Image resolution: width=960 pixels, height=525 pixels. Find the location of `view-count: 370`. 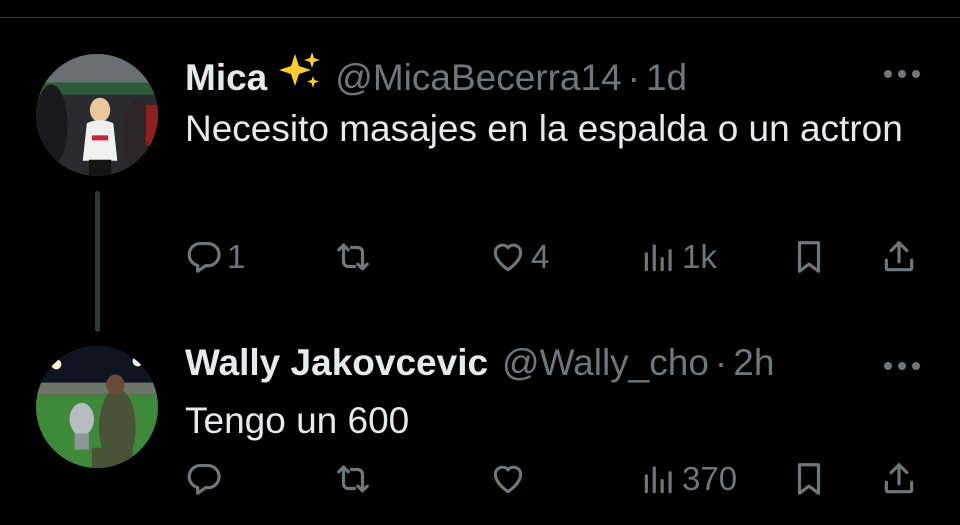

view-count: 370 is located at coordinates (710, 478).